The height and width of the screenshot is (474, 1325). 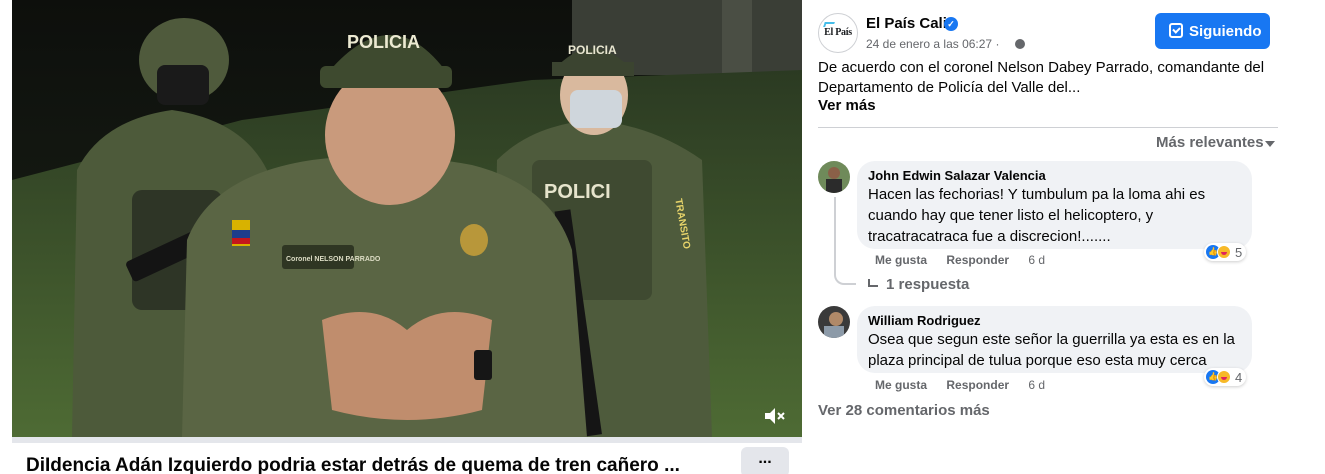 What do you see at coordinates (845, 241) in the screenshot?
I see `thread-line` at bounding box center [845, 241].